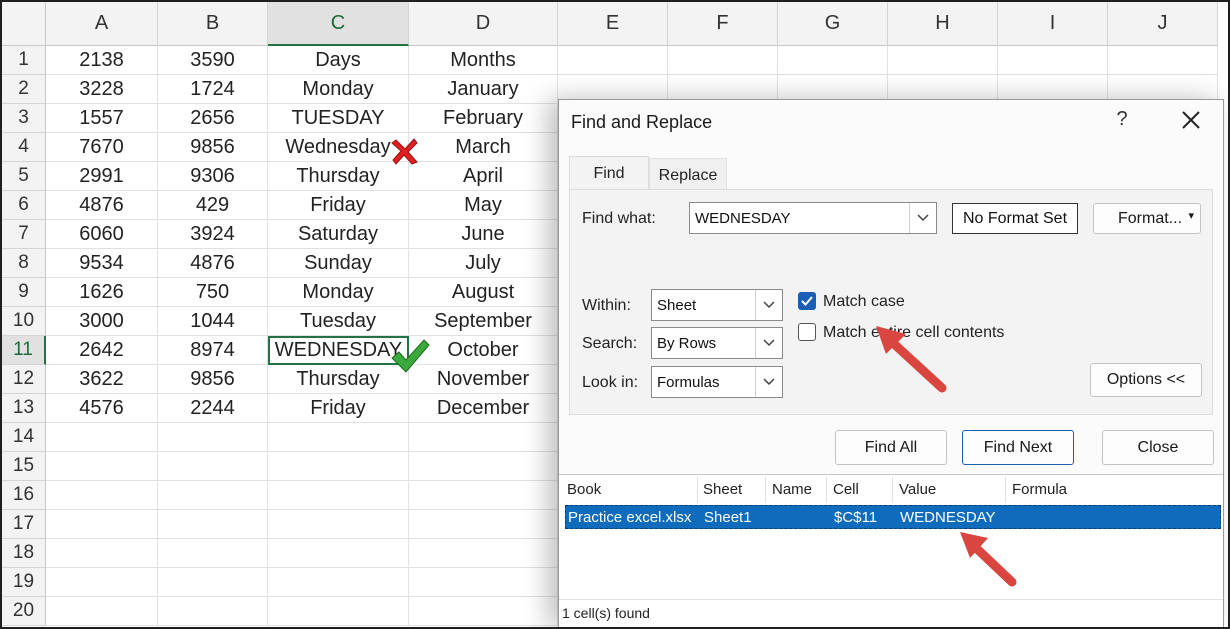 The width and height of the screenshot is (1230, 629). What do you see at coordinates (213, 321) in the screenshot?
I see `cell-b10: 1044` at bounding box center [213, 321].